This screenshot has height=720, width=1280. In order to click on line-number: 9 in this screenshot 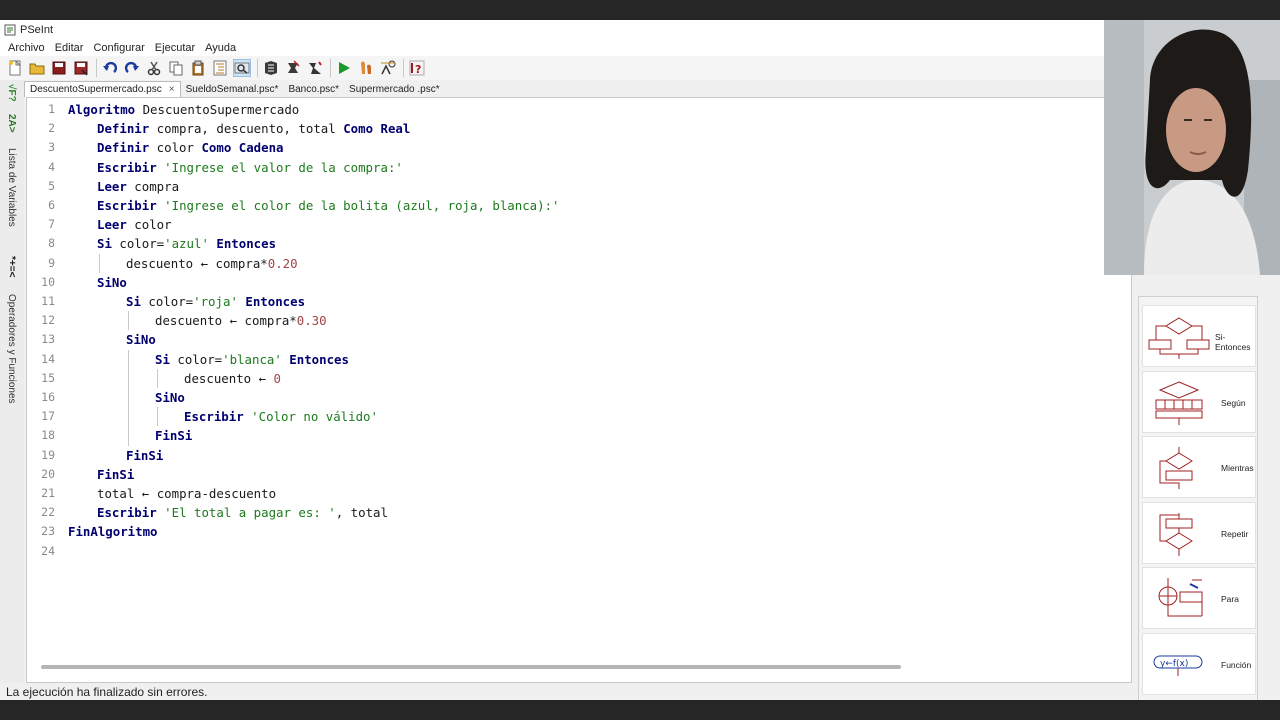, I will do `click(51, 262)`.